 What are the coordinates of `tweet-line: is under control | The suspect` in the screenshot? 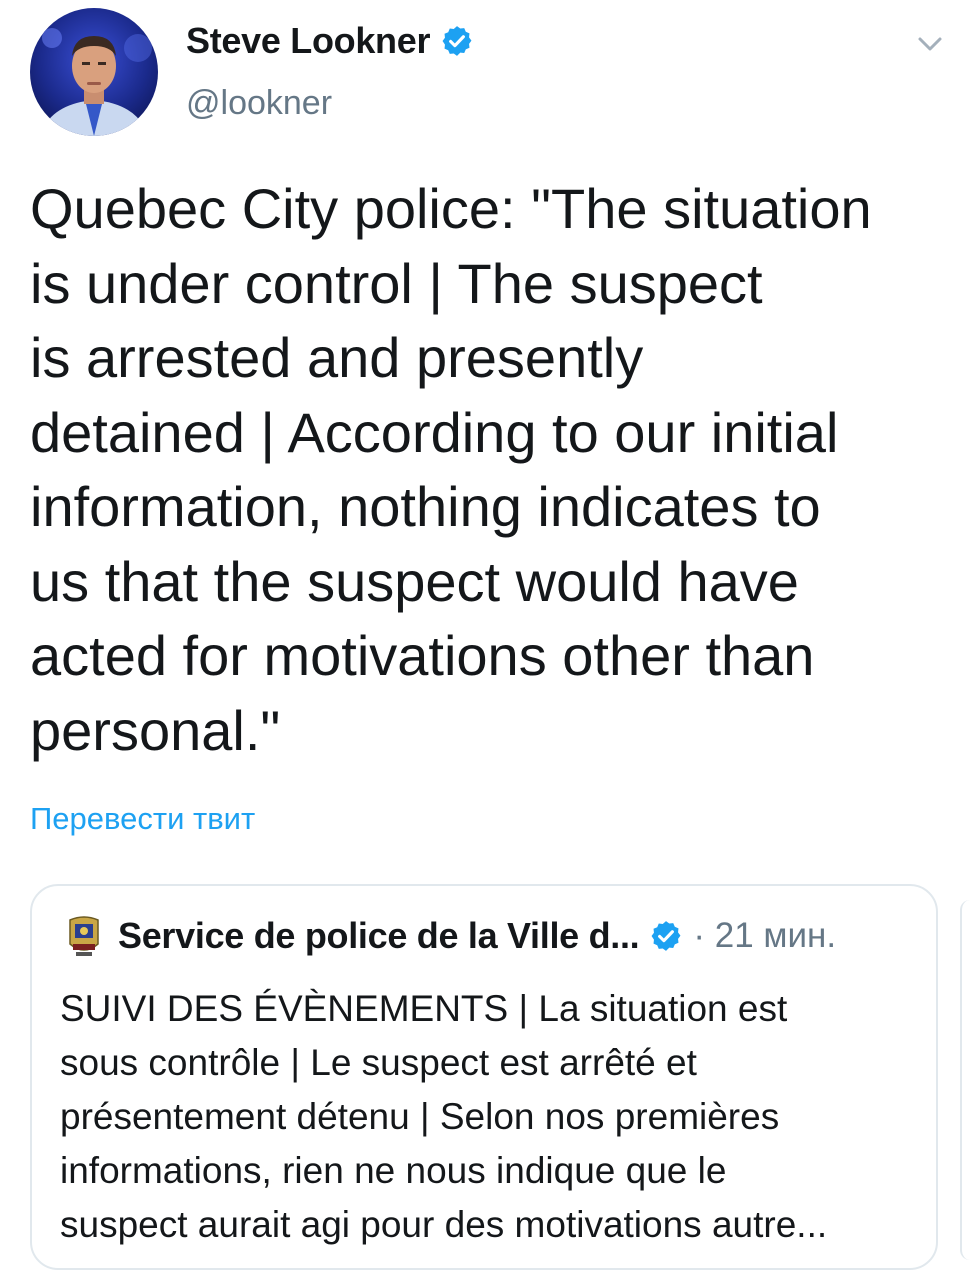 It's located at (396, 283).